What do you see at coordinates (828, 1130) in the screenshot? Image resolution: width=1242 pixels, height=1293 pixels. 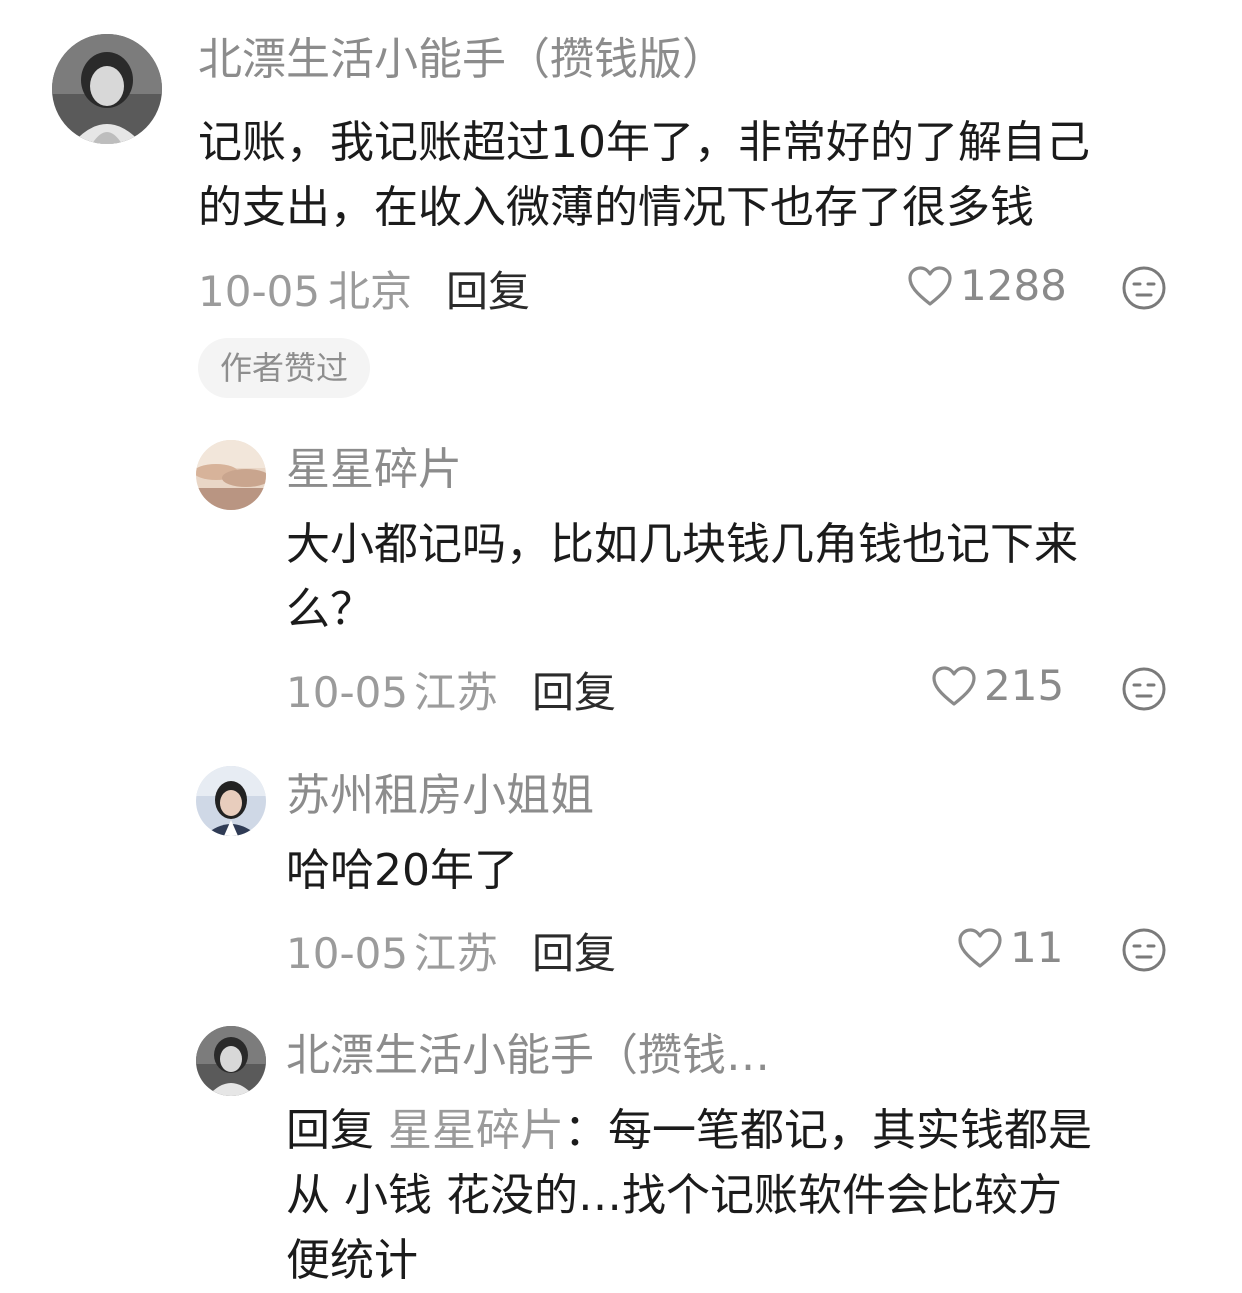 I see `reply-text: ：每一笔都记，其实钱都是` at bounding box center [828, 1130].